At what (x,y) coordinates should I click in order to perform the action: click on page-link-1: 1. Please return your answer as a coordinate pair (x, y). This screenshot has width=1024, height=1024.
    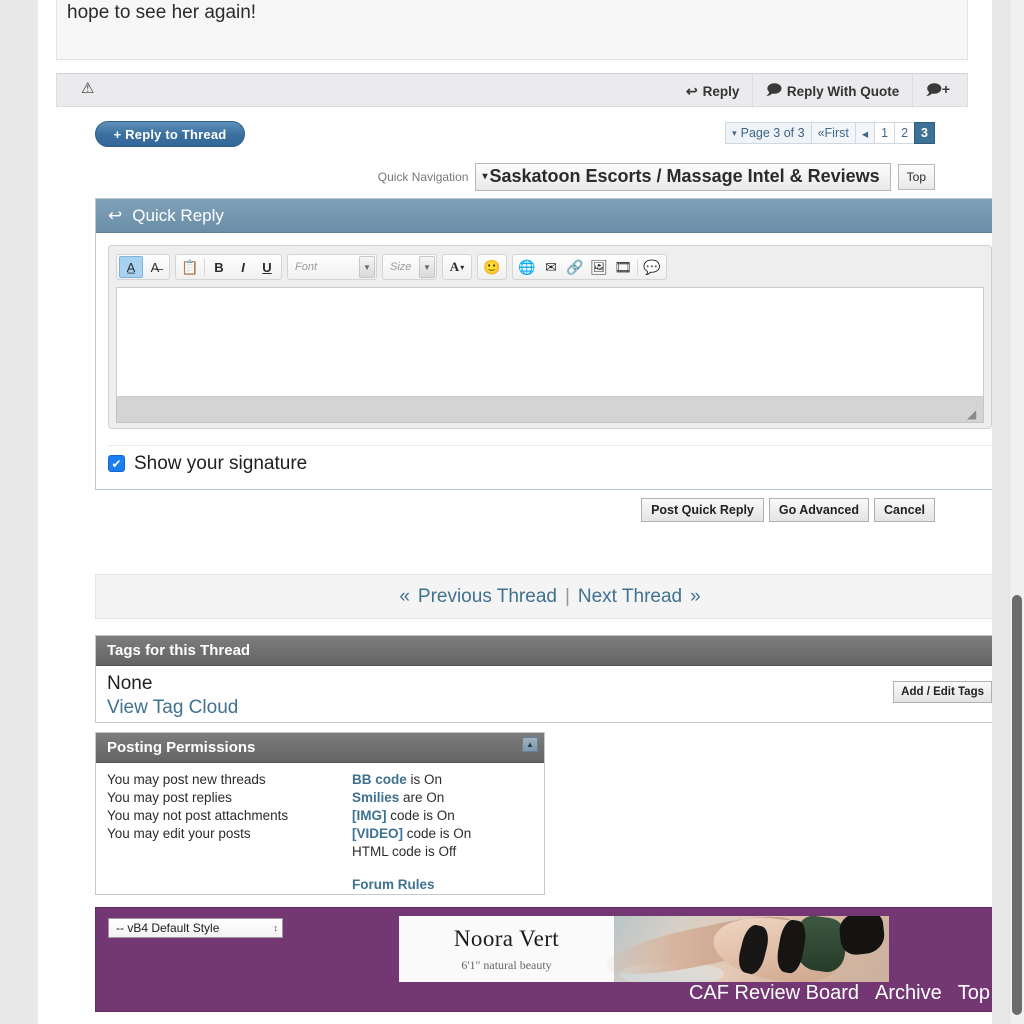
    Looking at the image, I should click on (885, 133).